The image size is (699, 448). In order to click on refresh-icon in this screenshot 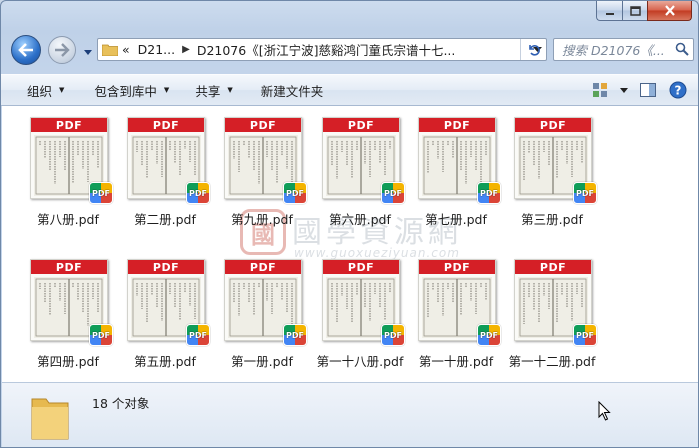, I will do `click(534, 50)`.